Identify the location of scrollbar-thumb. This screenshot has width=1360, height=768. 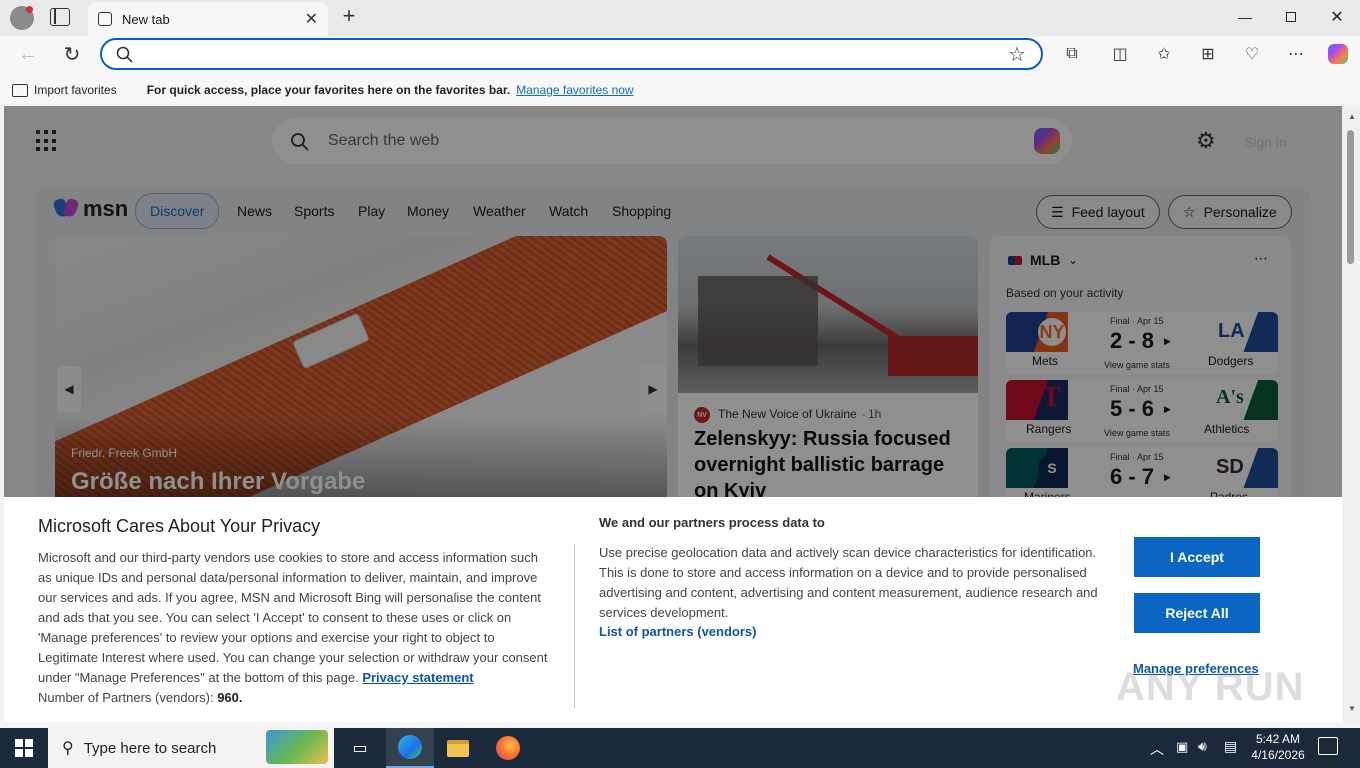
(1350, 197).